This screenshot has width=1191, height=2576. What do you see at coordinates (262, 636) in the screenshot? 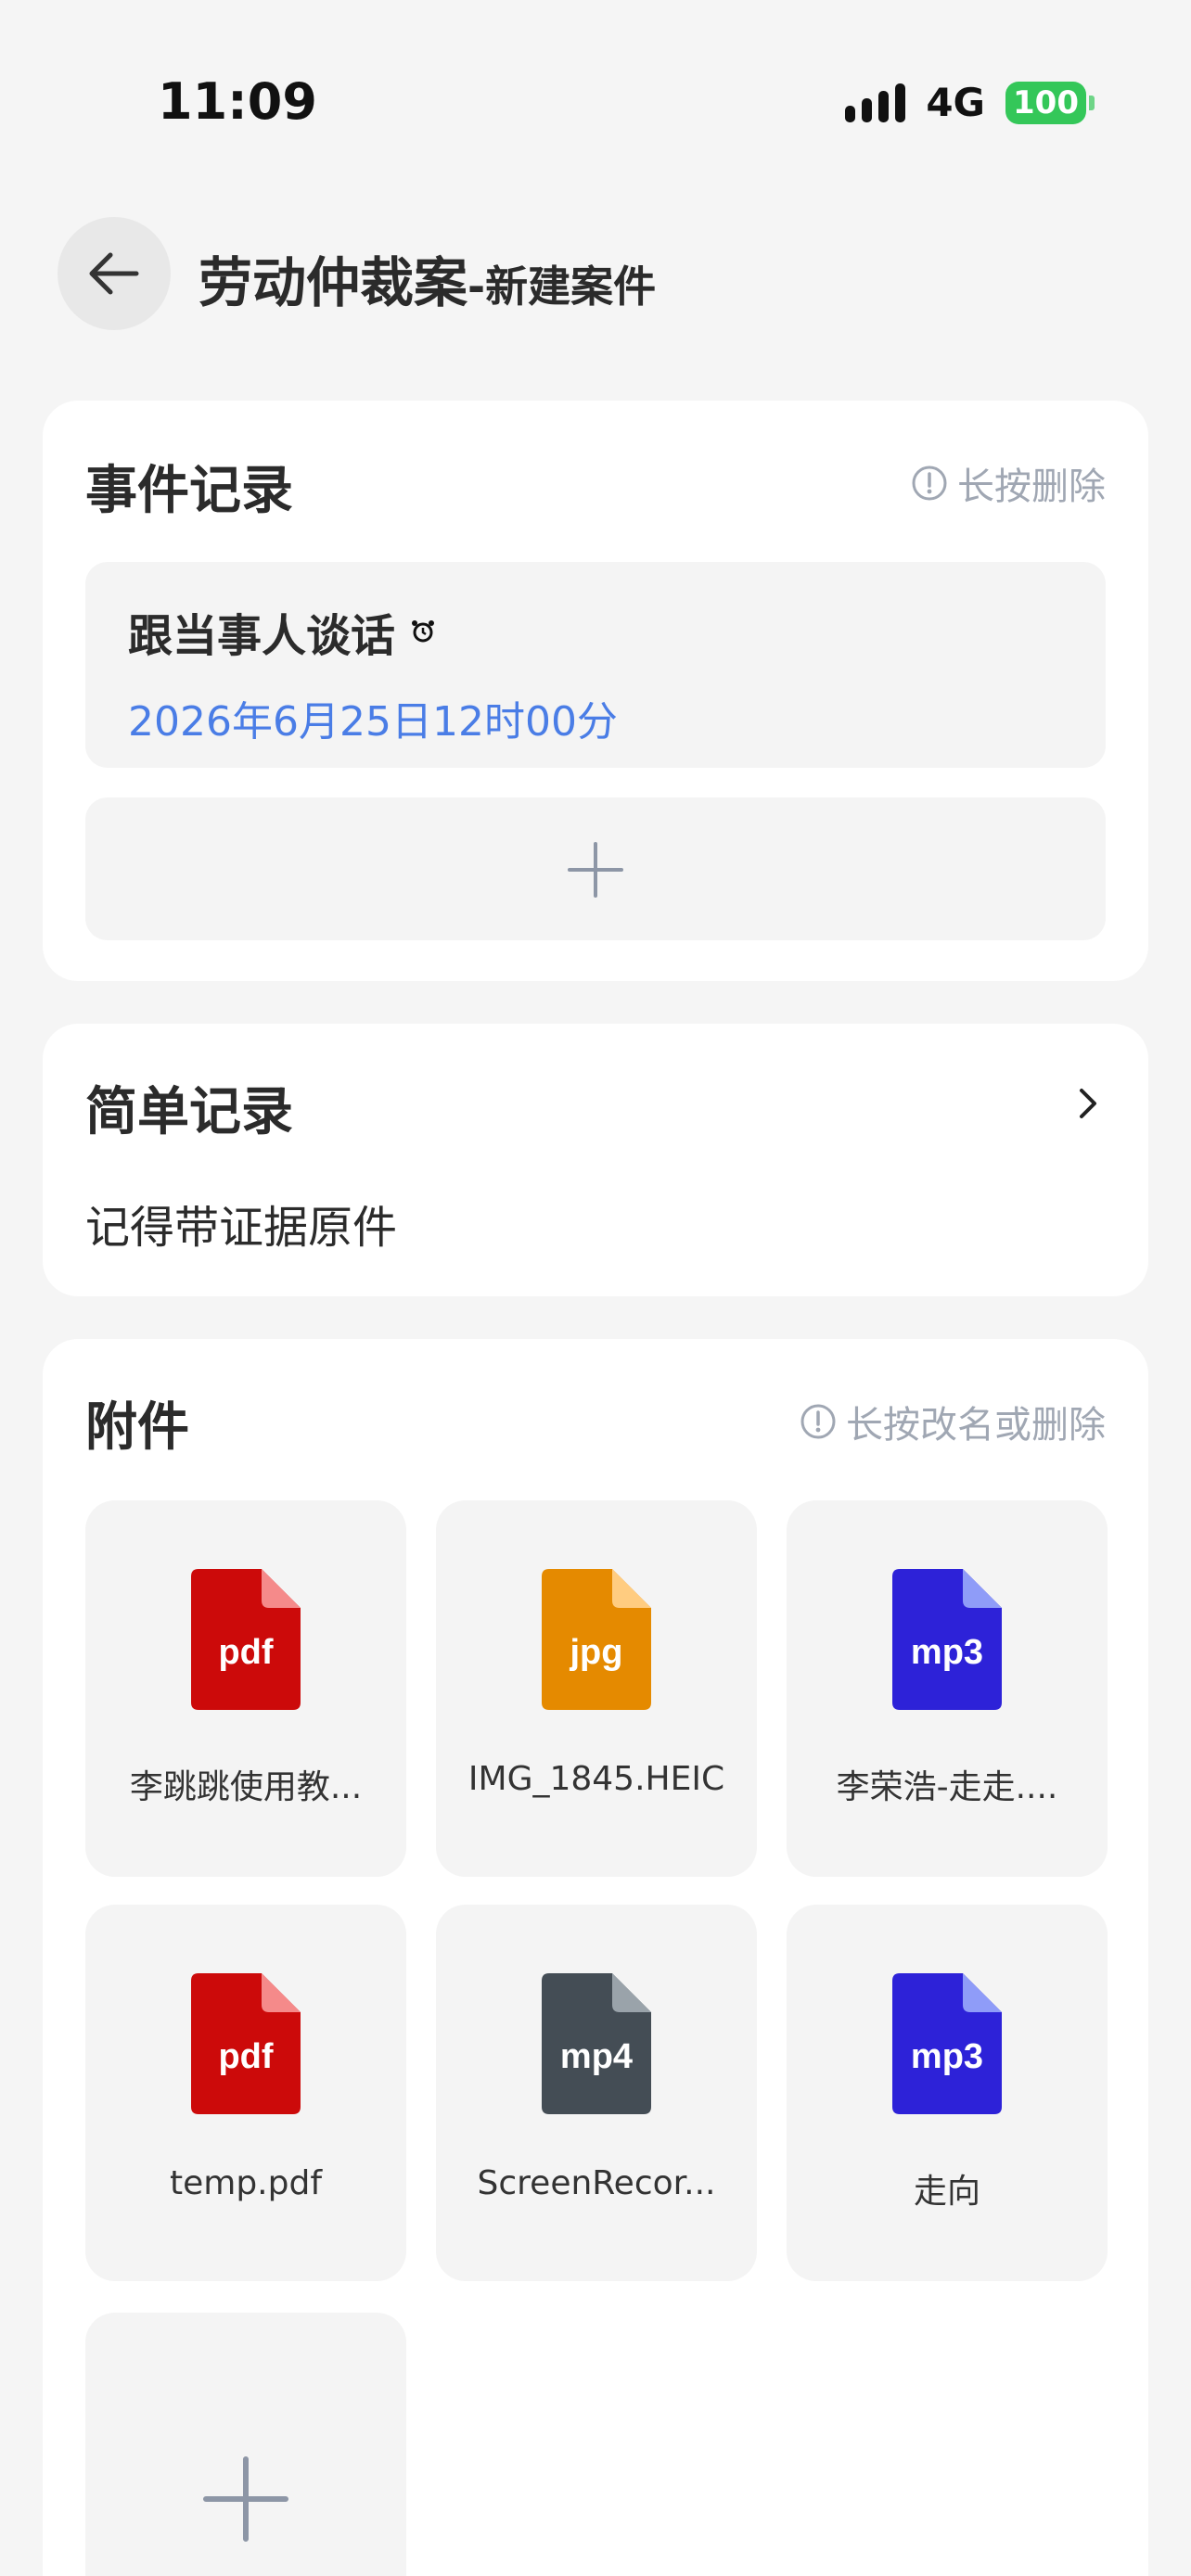
I see `event-name: 跟当事人谈话` at bounding box center [262, 636].